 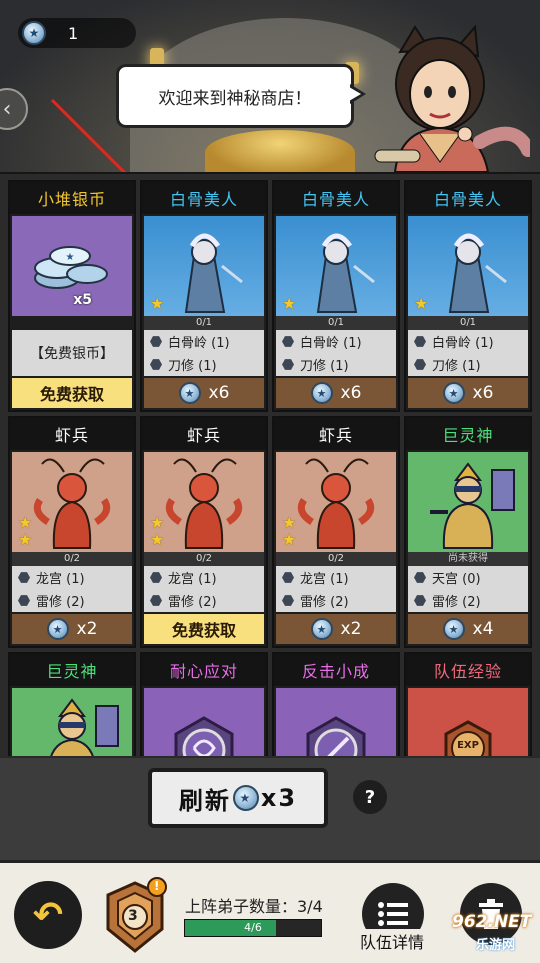 What do you see at coordinates (82, 300) in the screenshot?
I see `coin-quantity: x5` at bounding box center [82, 300].